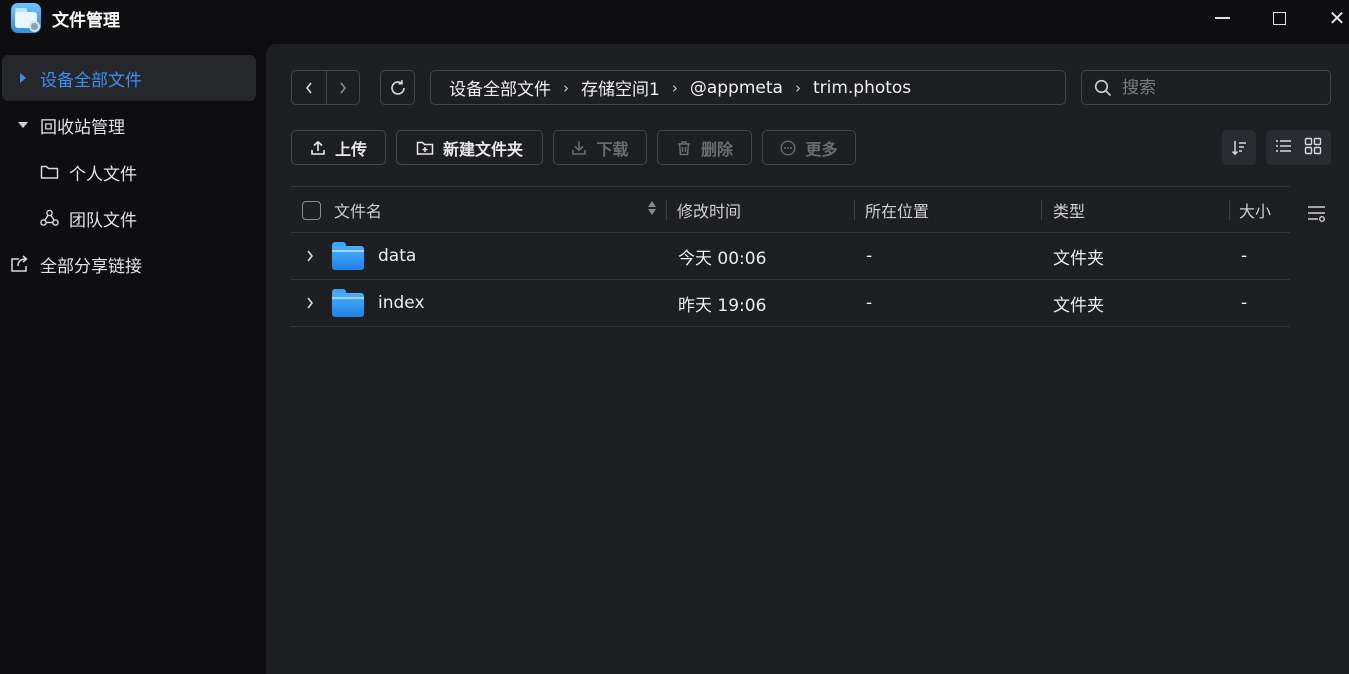 Image resolution: width=1349 pixels, height=674 pixels. I want to click on refresh-icon, so click(397, 87).